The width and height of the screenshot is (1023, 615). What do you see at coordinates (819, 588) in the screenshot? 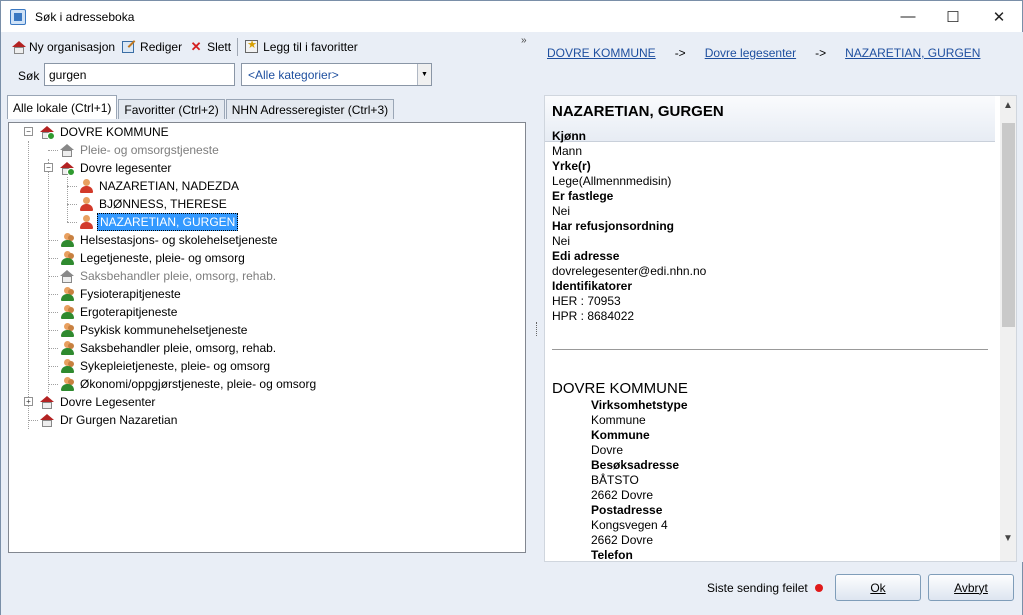
I see `error-status-icon` at bounding box center [819, 588].